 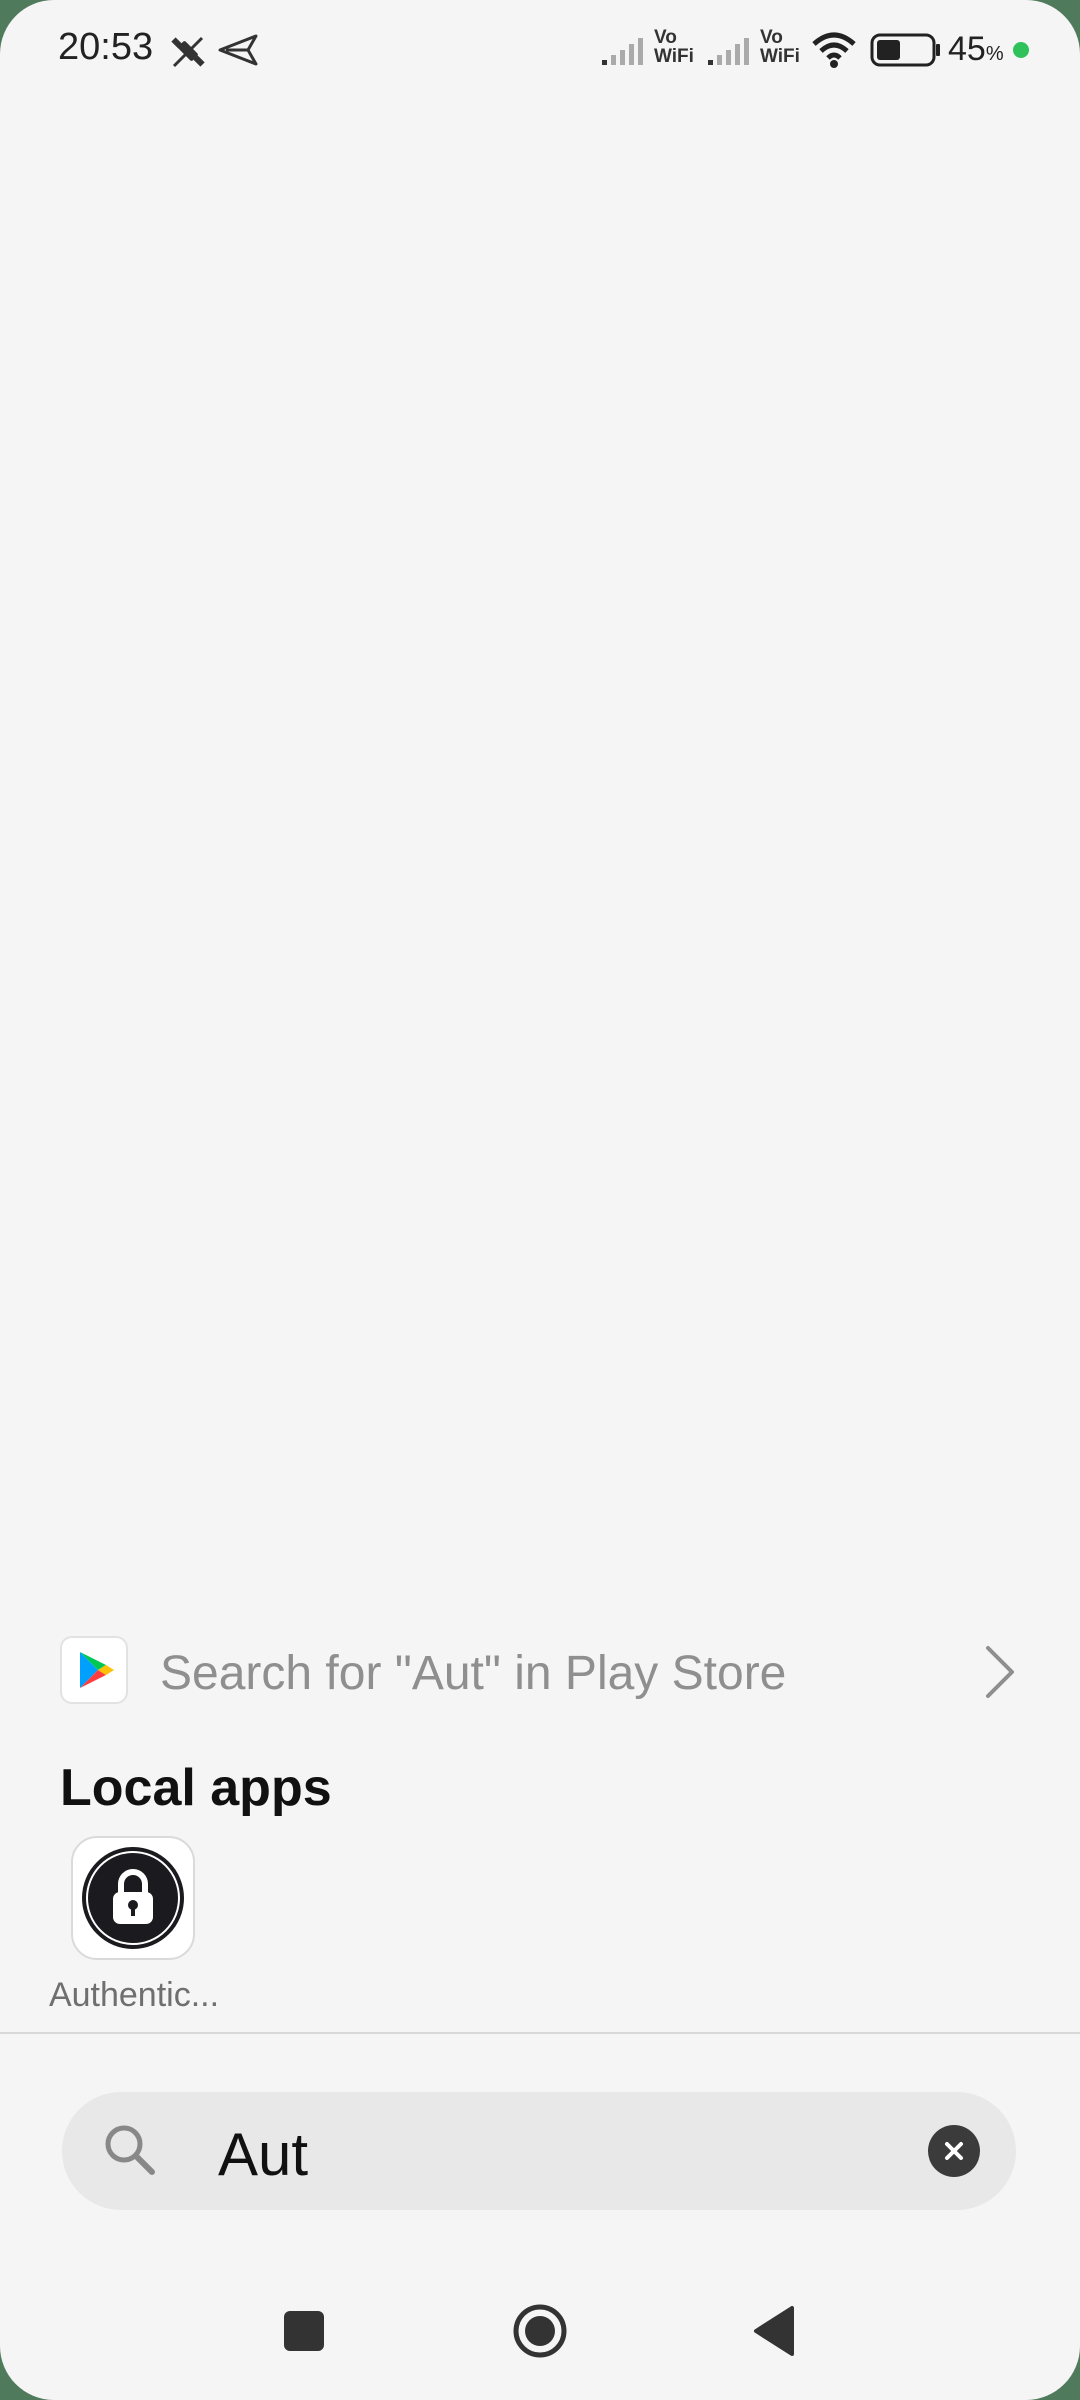 I want to click on local-apps-heading: Local apps, so click(x=196, y=1788).